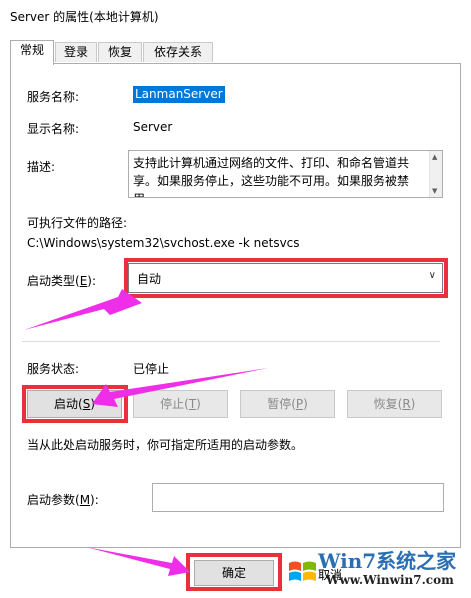 This screenshot has height=598, width=471. I want to click on startup-type-value: 自动, so click(149, 279).